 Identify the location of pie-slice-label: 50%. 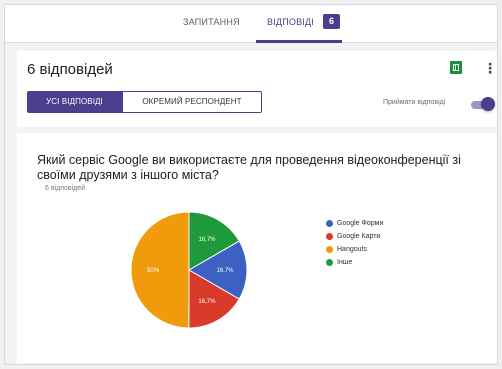
(153, 271).